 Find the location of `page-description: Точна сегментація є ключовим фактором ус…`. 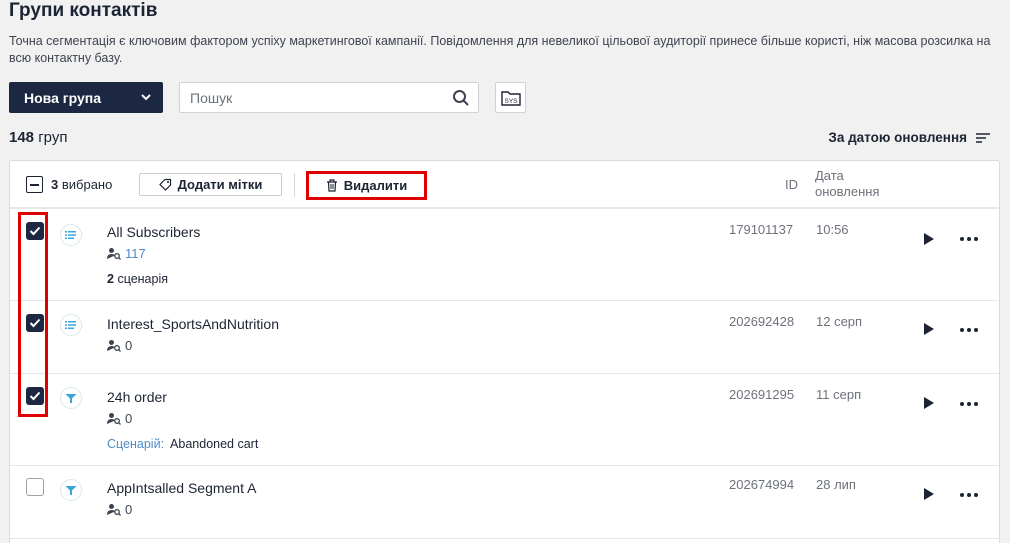

page-description: Точна сегментація є ключовим фактором ус… is located at coordinates (500, 49).